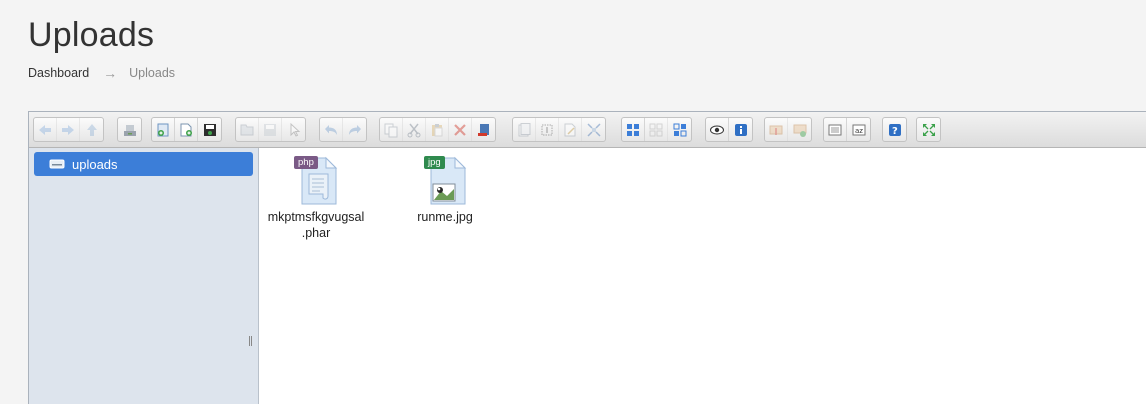 This screenshot has height=404, width=1146. I want to click on drive-icon, so click(57, 164).